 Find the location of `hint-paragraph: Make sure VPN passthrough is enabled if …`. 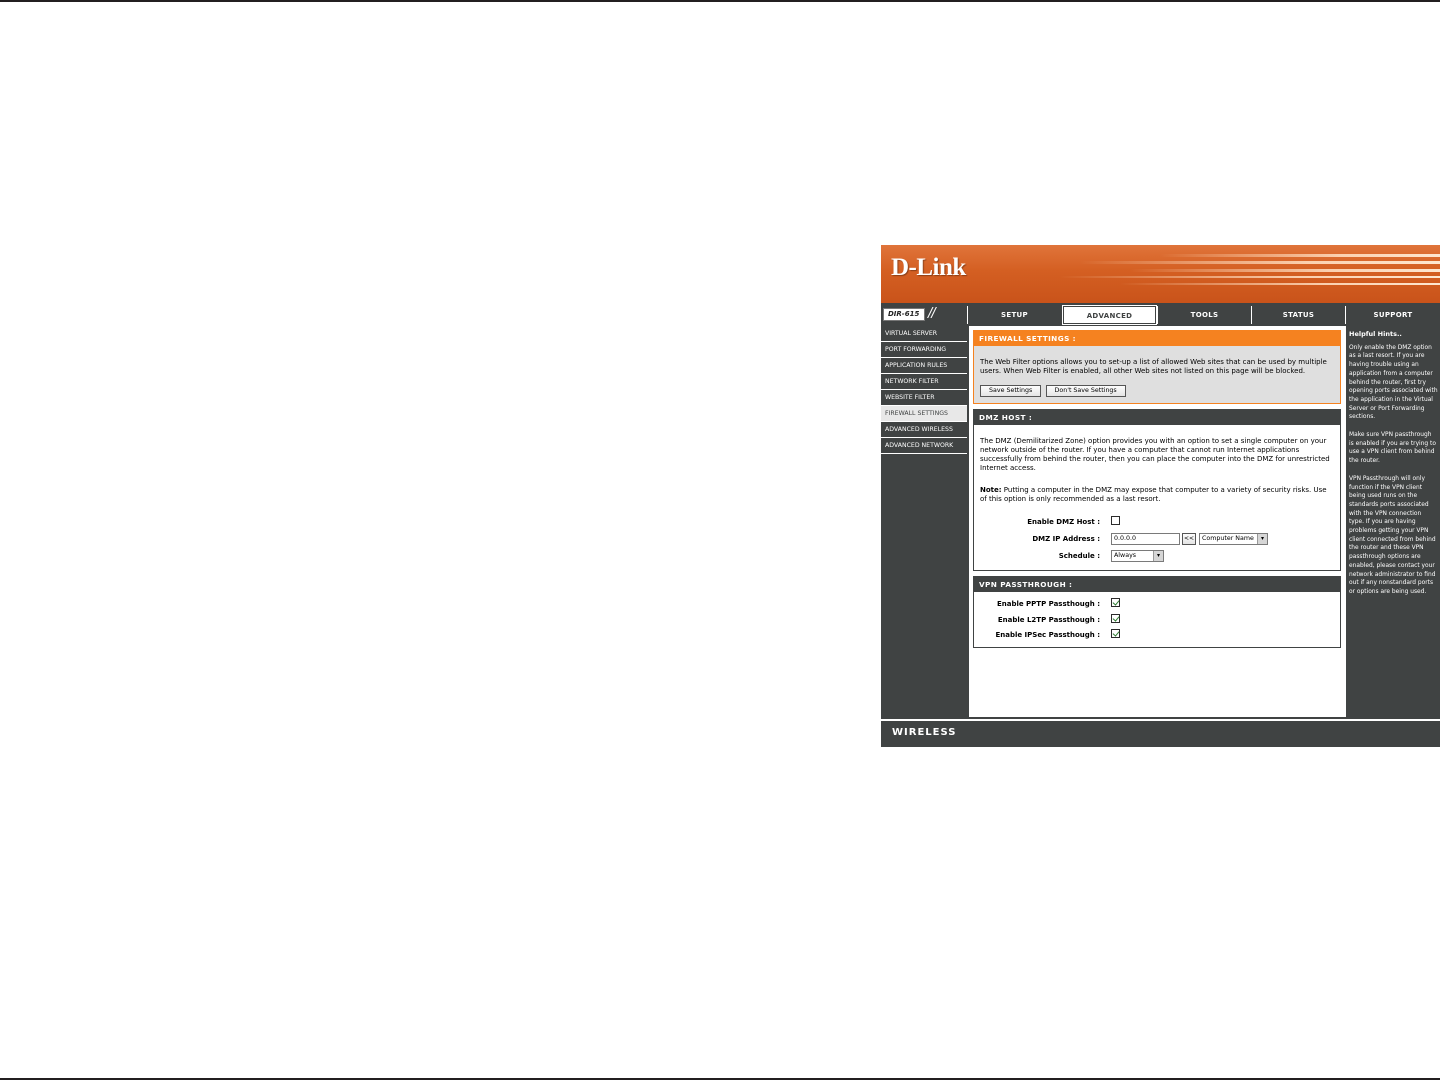

hint-paragraph: Make sure VPN passthrough is enabled if … is located at coordinates (1392, 448).